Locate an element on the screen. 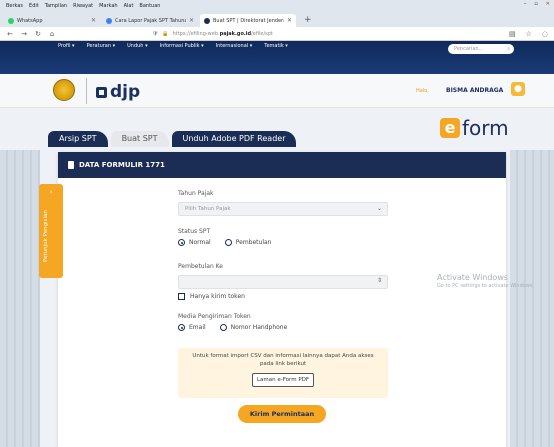  greeting-text: Halo, is located at coordinates (422, 91).